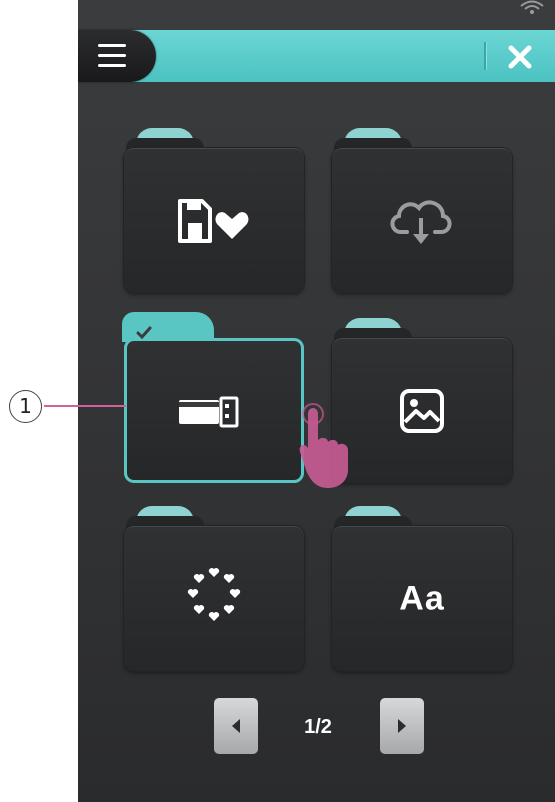 This screenshot has width=555, height=802. I want to click on wifi-status-icon, so click(532, 7).